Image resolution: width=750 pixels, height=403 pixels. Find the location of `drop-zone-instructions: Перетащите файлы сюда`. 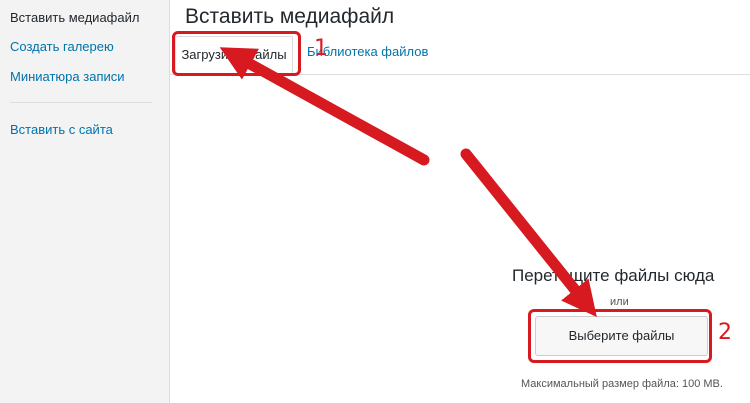

drop-zone-instructions: Перетащите файлы сюда is located at coordinates (613, 275).